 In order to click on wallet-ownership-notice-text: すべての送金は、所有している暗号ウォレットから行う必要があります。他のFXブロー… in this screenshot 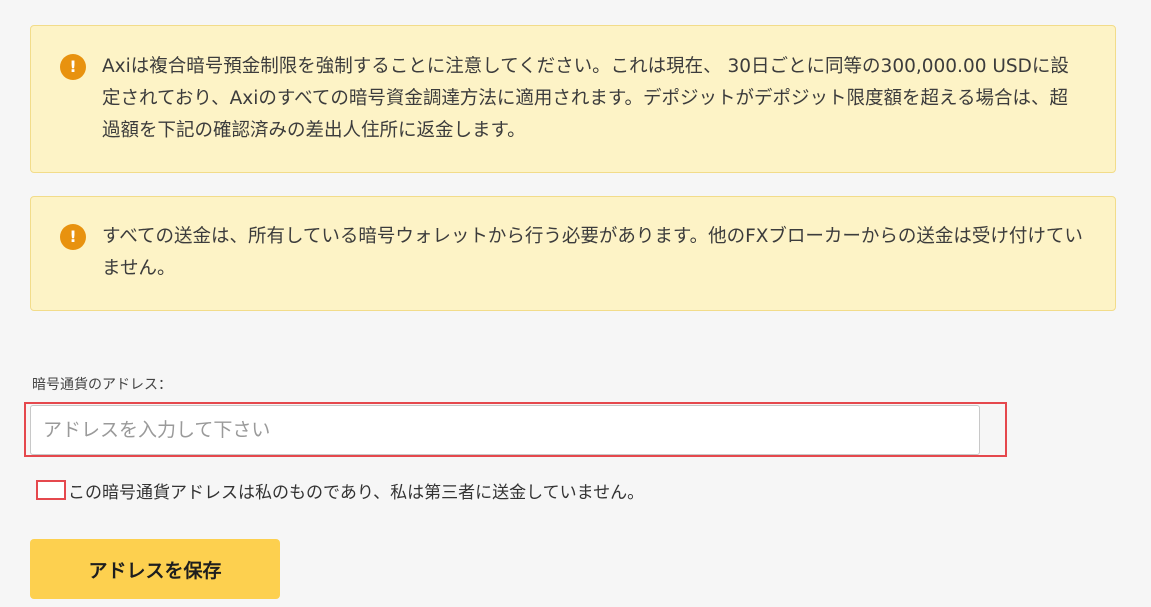, I will do `click(592, 252)`.